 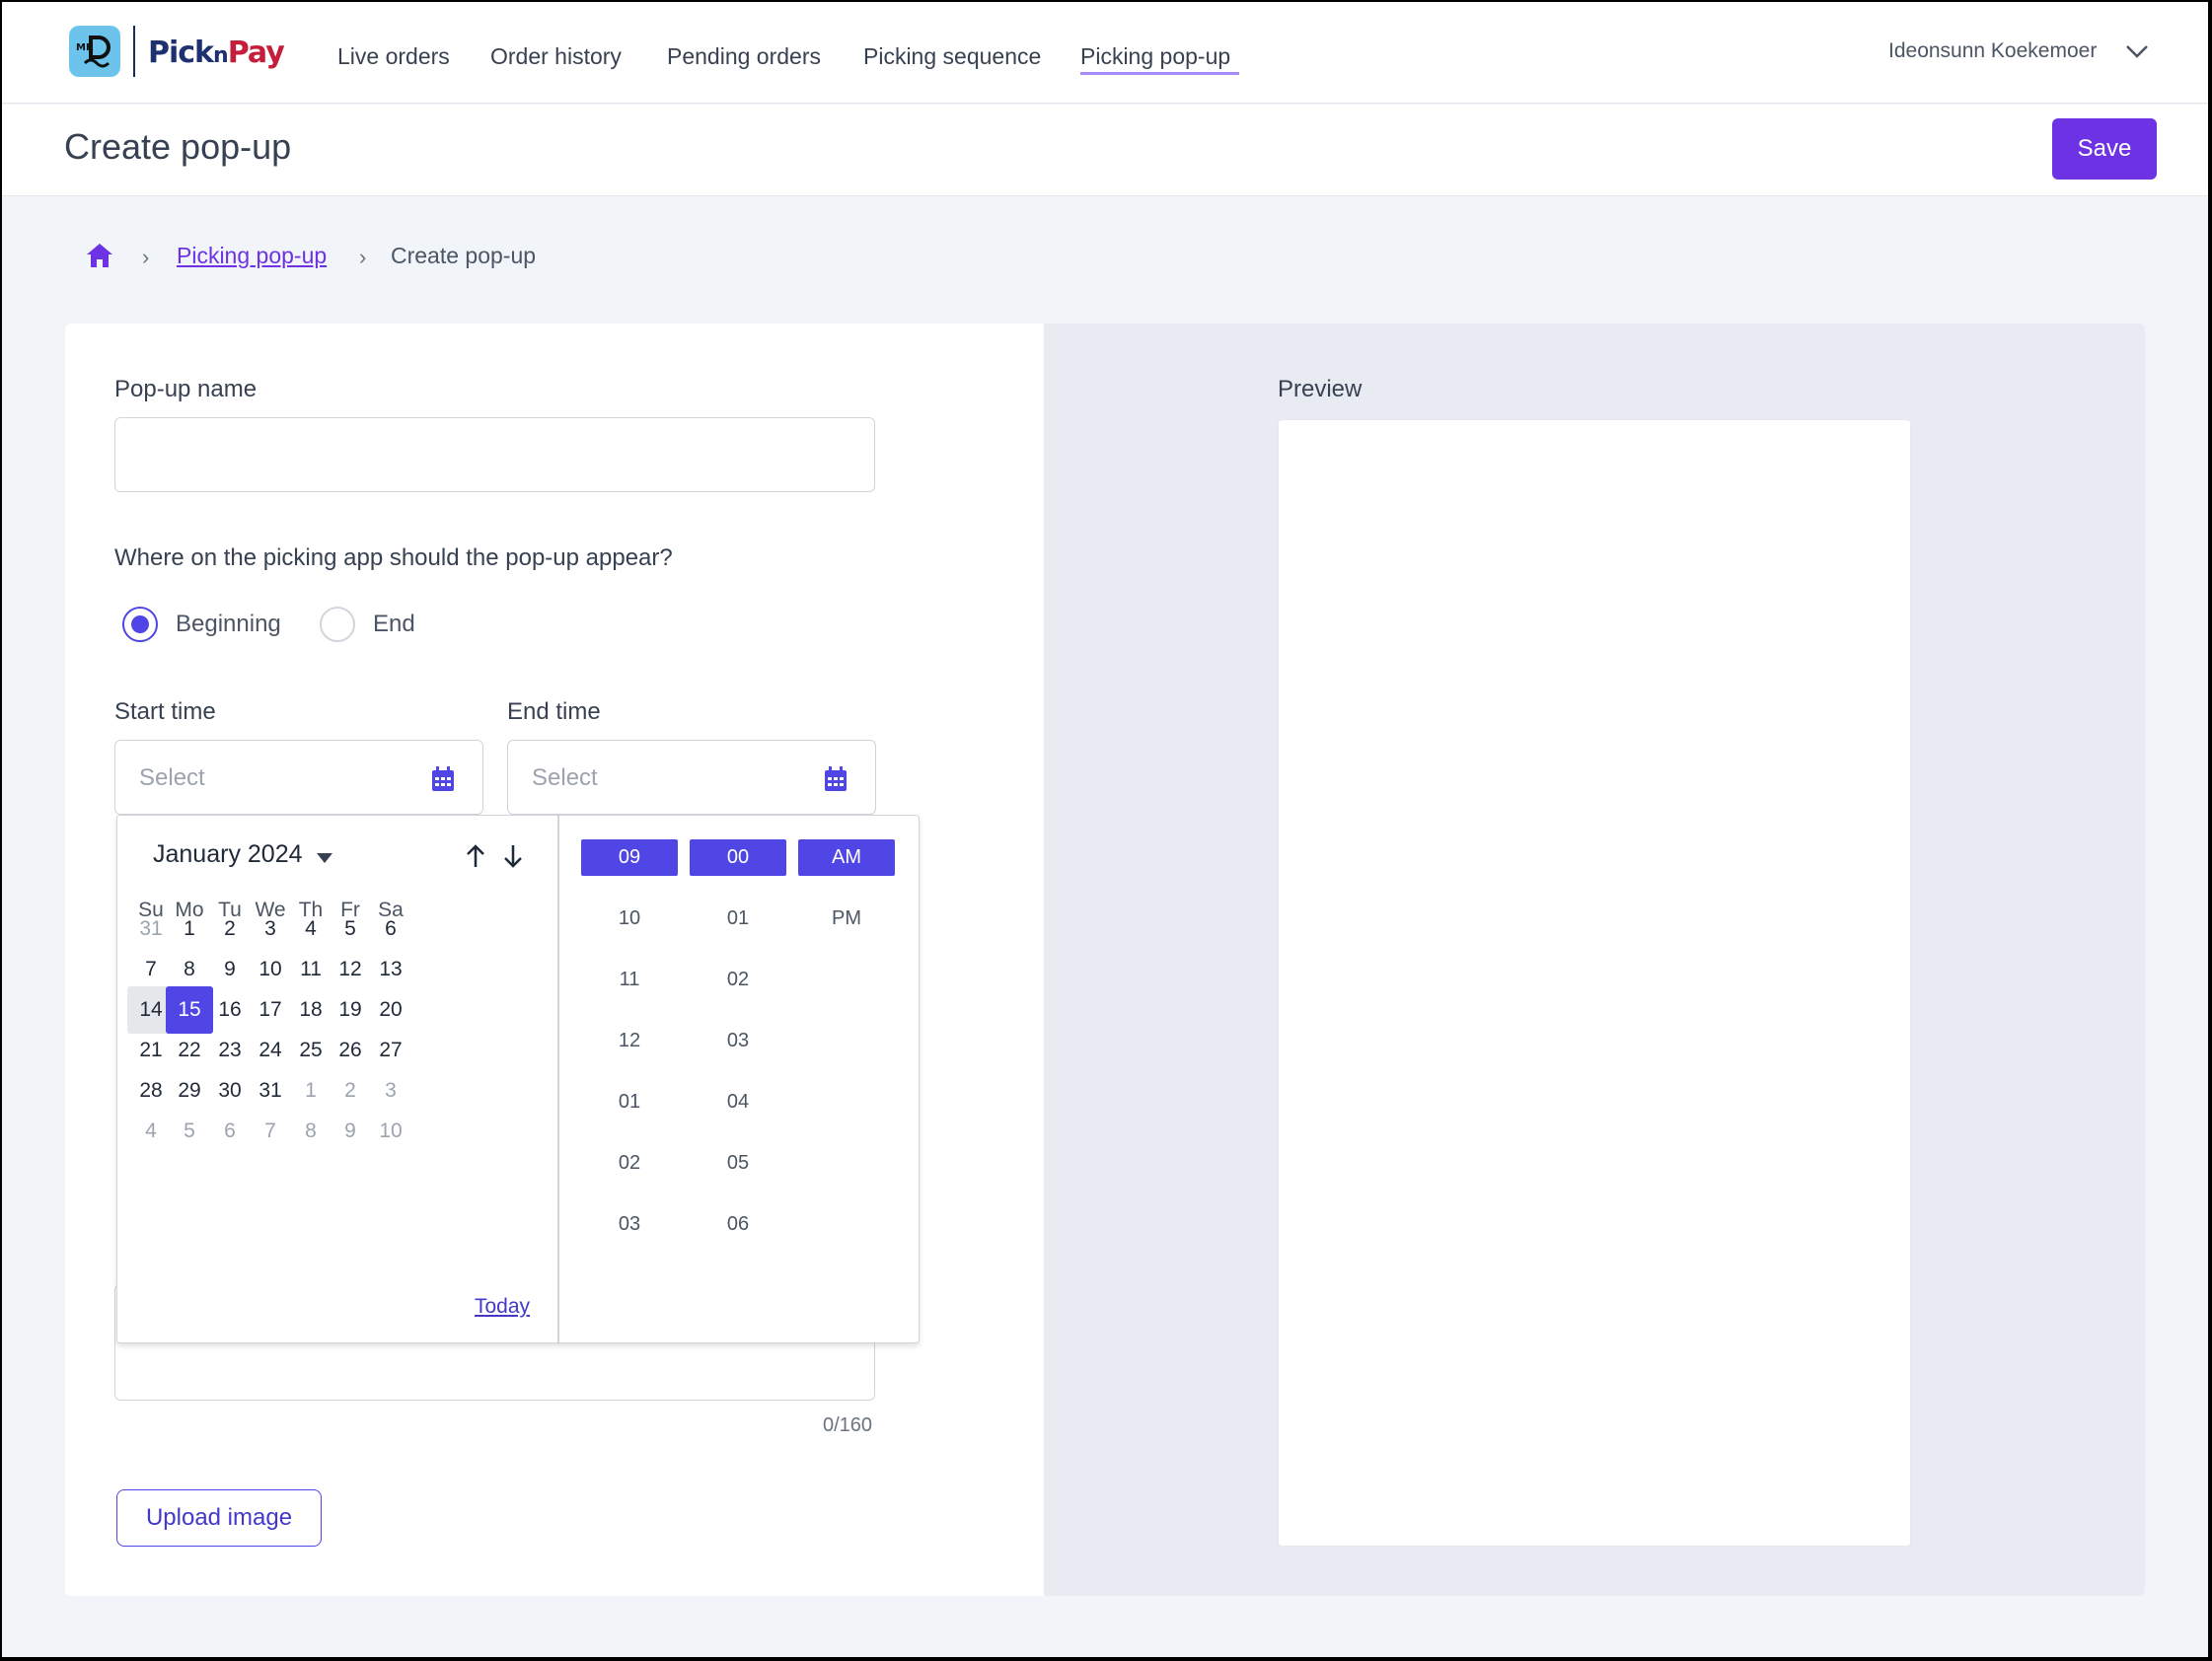 What do you see at coordinates (556, 57) in the screenshot?
I see `nav-link-order-history: Order history` at bounding box center [556, 57].